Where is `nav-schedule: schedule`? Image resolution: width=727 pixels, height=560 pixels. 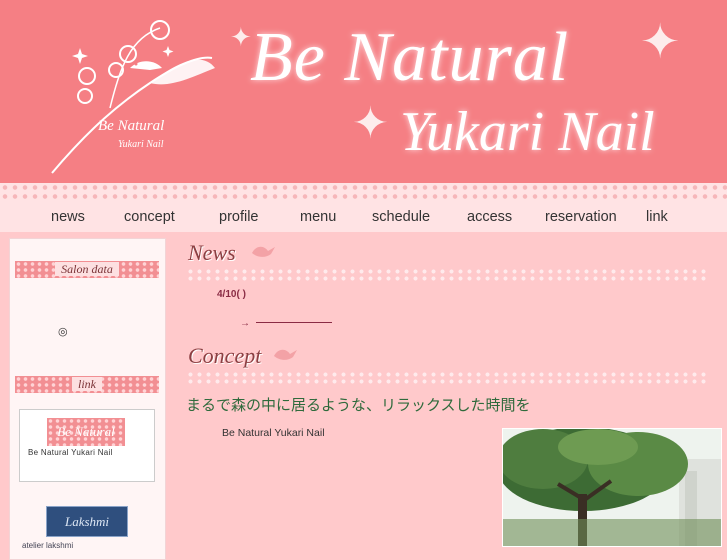 nav-schedule: schedule is located at coordinates (401, 217).